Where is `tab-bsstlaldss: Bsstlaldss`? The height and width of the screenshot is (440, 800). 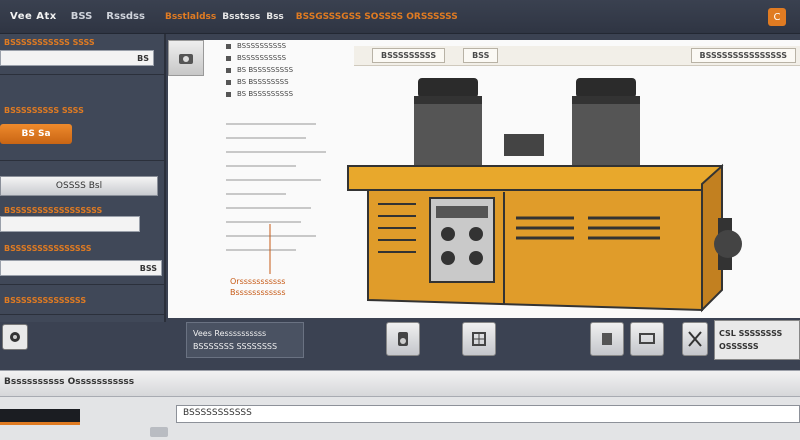
tab-bsstlaldss: Bsstlaldss is located at coordinates (190, 17).